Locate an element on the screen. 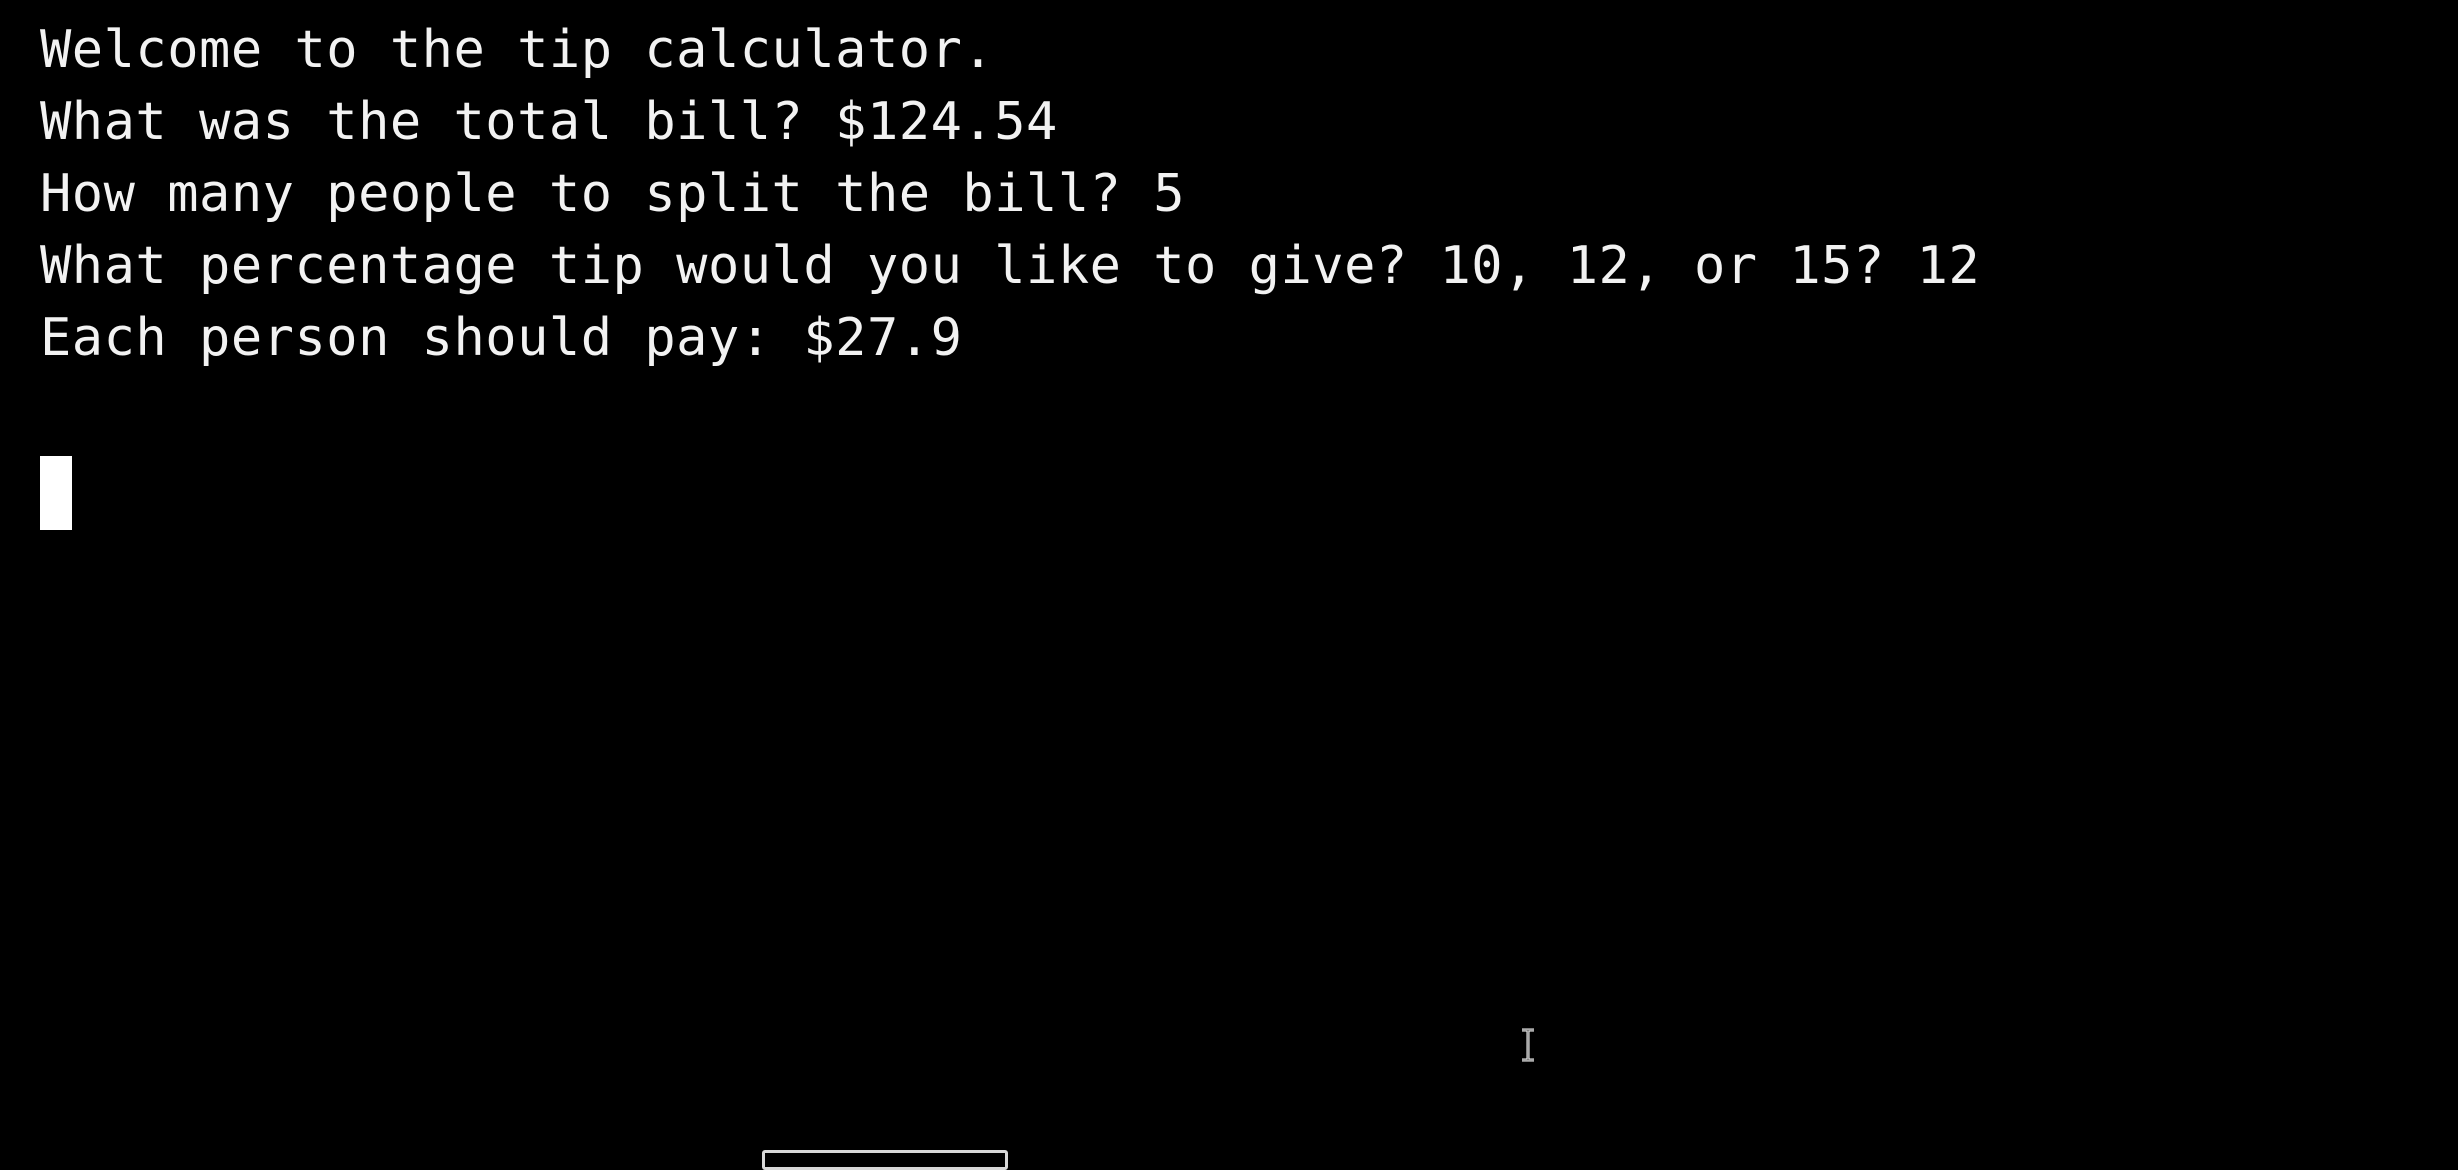  block-cursor is located at coordinates (56, 493).